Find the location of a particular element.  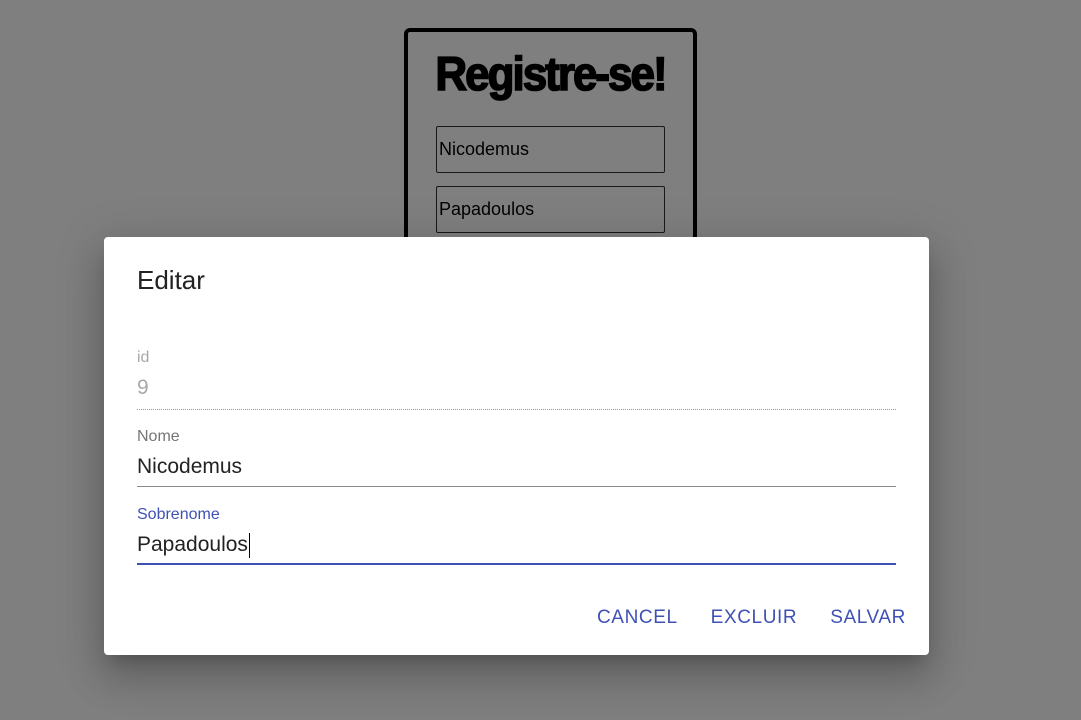

dialog-actions: CANCEL EXCLUIR SALVAR is located at coordinates (744, 618).